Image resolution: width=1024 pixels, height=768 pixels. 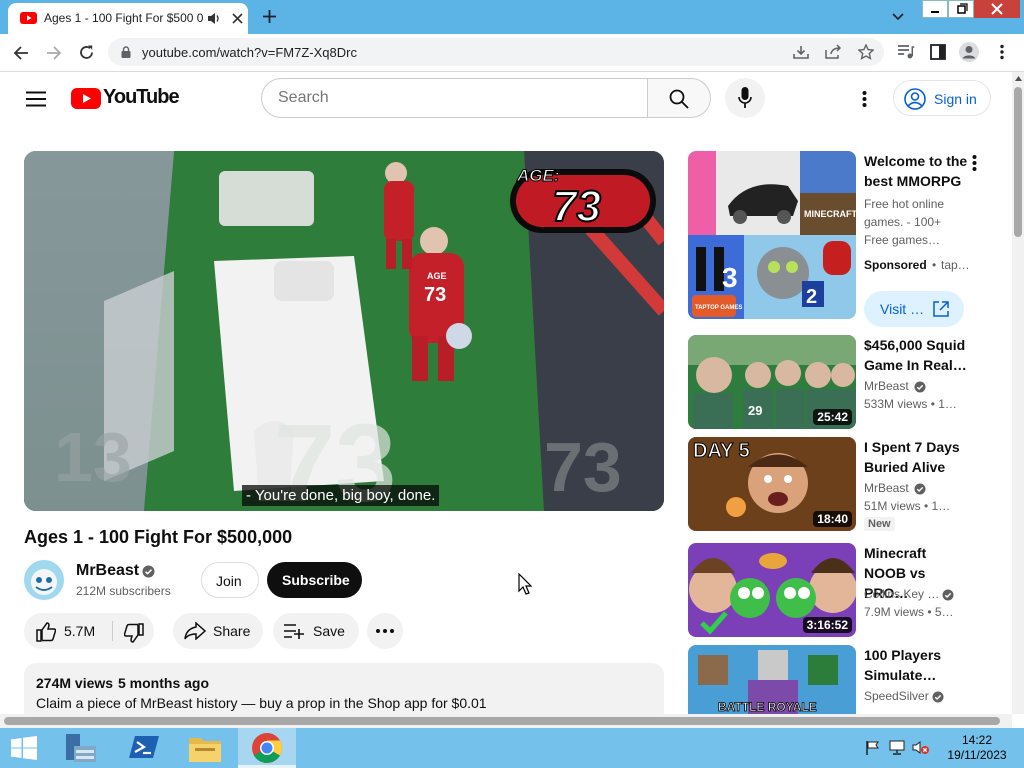 What do you see at coordinates (1018, 393) in the screenshot?
I see `vertical-scrollbar` at bounding box center [1018, 393].